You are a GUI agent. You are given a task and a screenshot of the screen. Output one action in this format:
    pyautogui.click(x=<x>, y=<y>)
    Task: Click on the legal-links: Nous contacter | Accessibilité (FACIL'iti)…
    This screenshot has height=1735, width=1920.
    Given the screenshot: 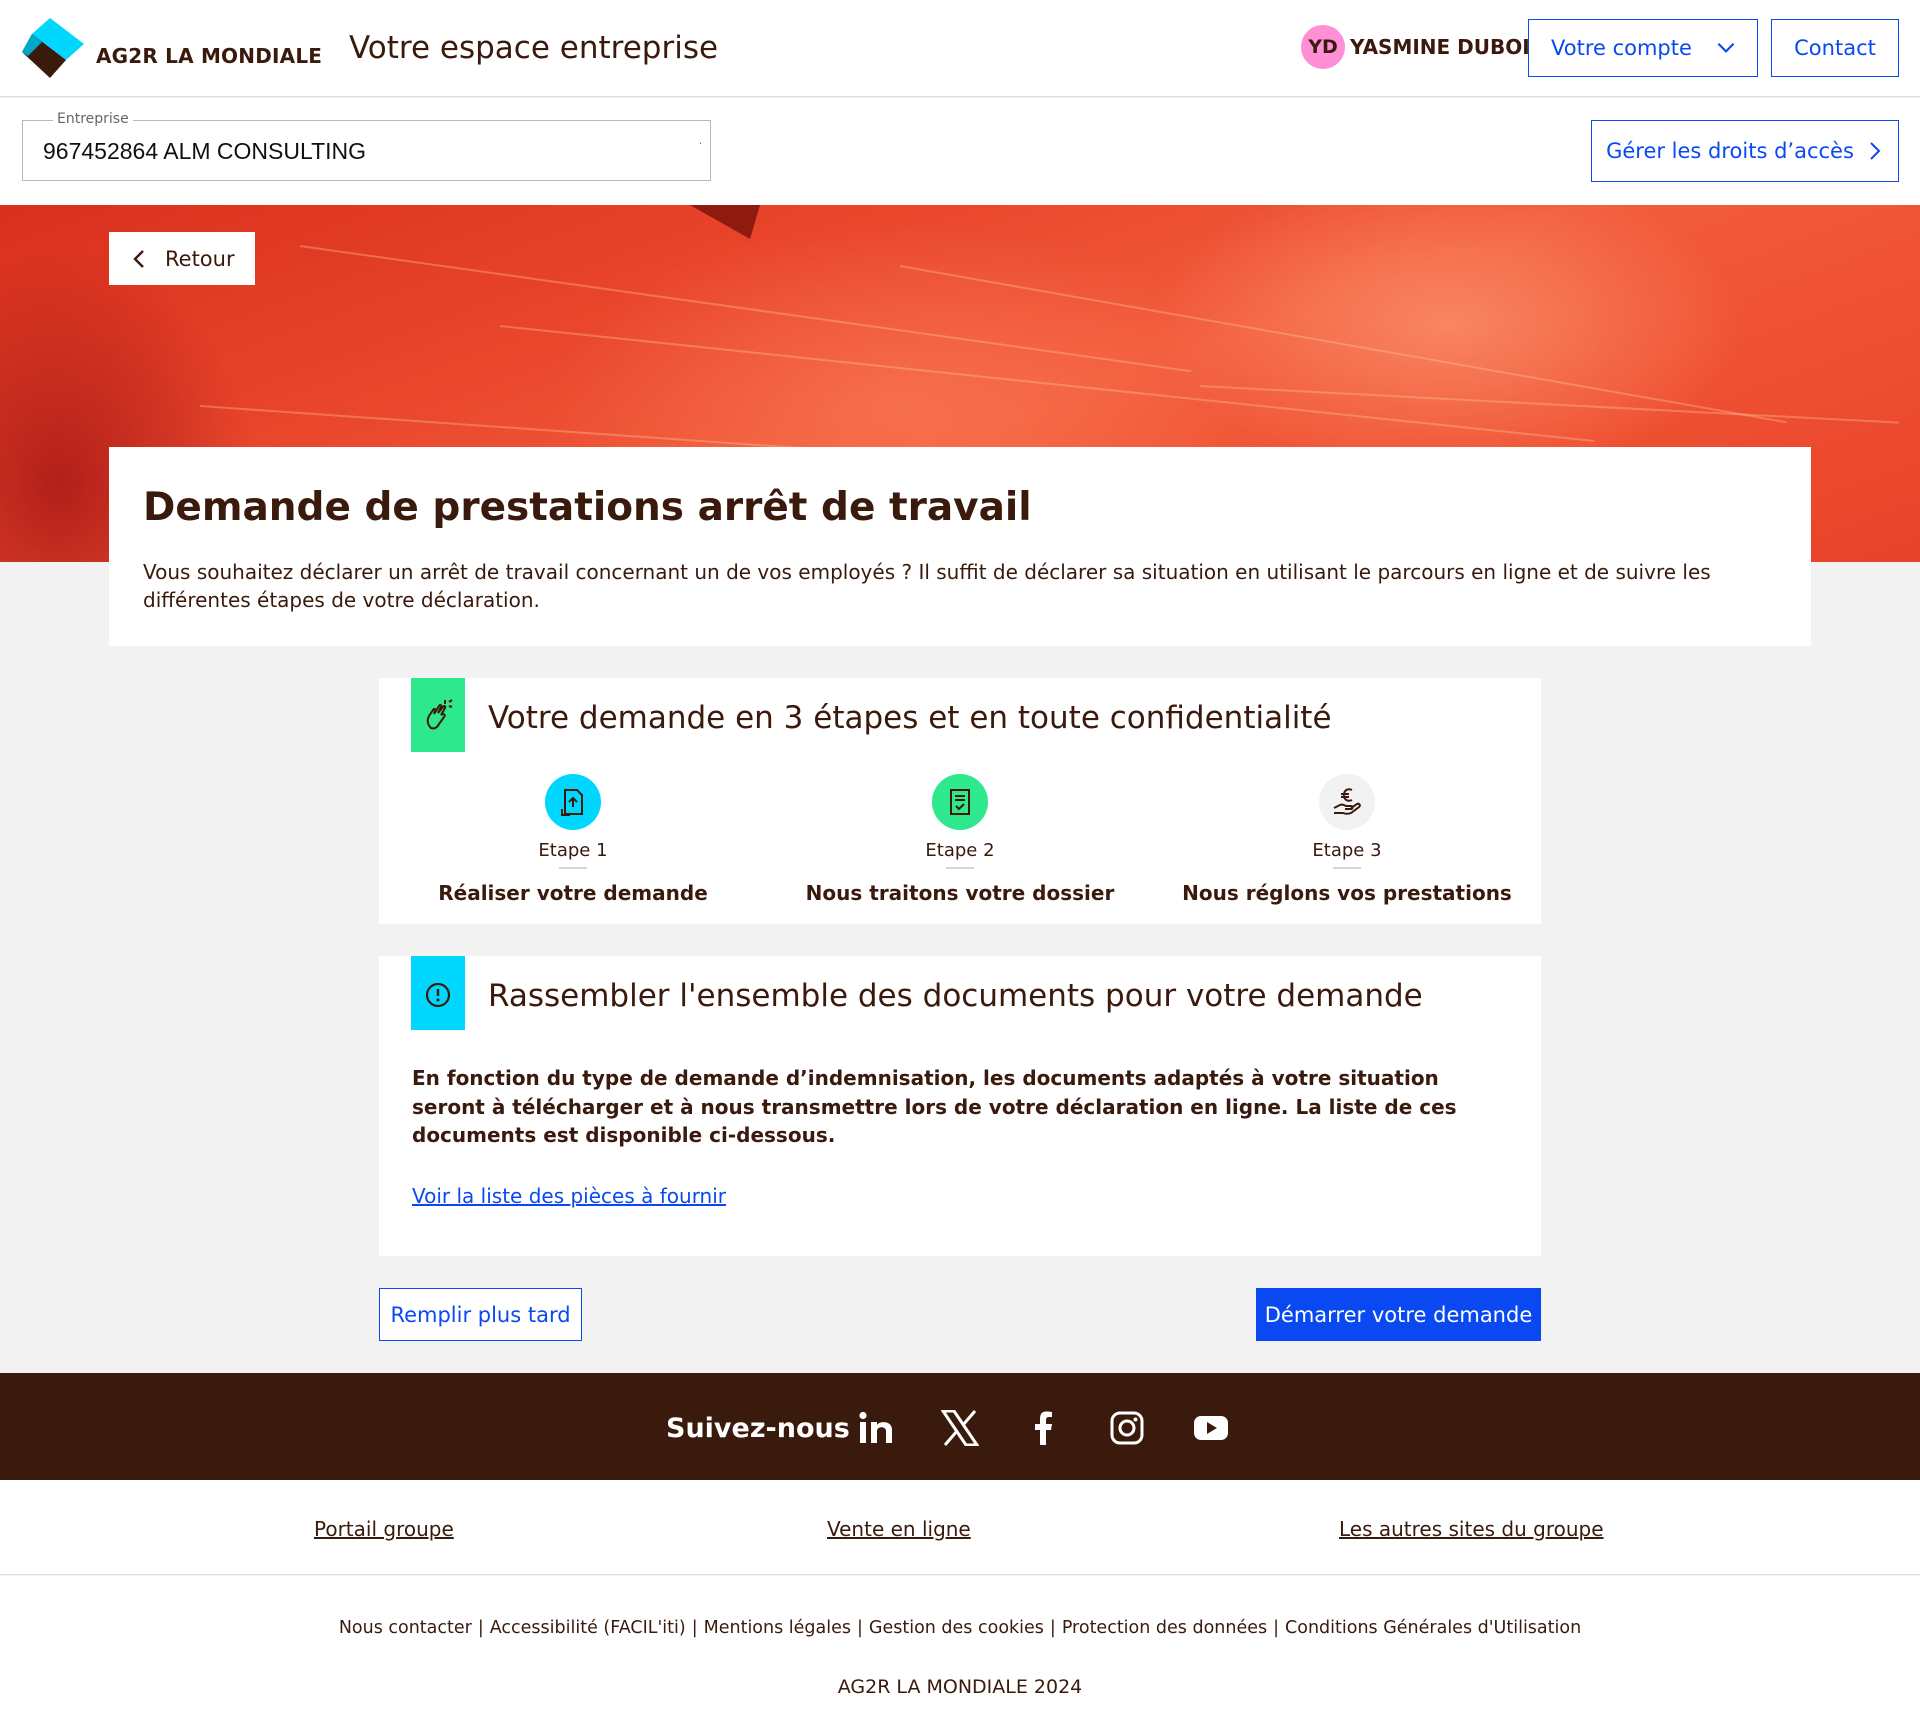 What is the action you would take?
    pyautogui.click(x=960, y=1628)
    